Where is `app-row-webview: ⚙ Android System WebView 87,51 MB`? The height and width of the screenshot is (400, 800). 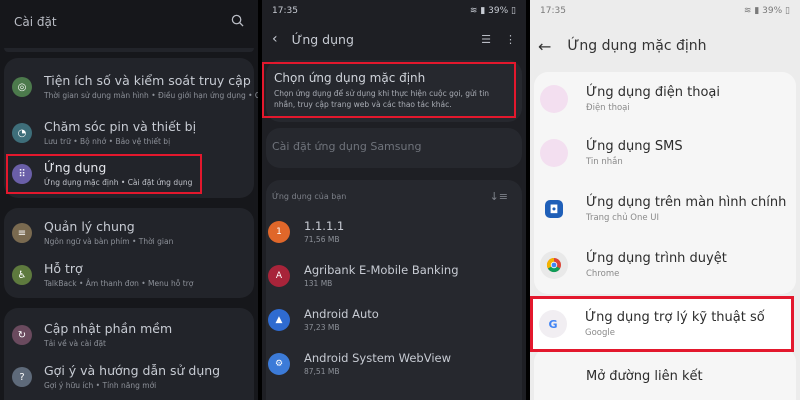
app-row-webview: ⚙ Android System WebView 87,51 MB is located at coordinates (394, 364).